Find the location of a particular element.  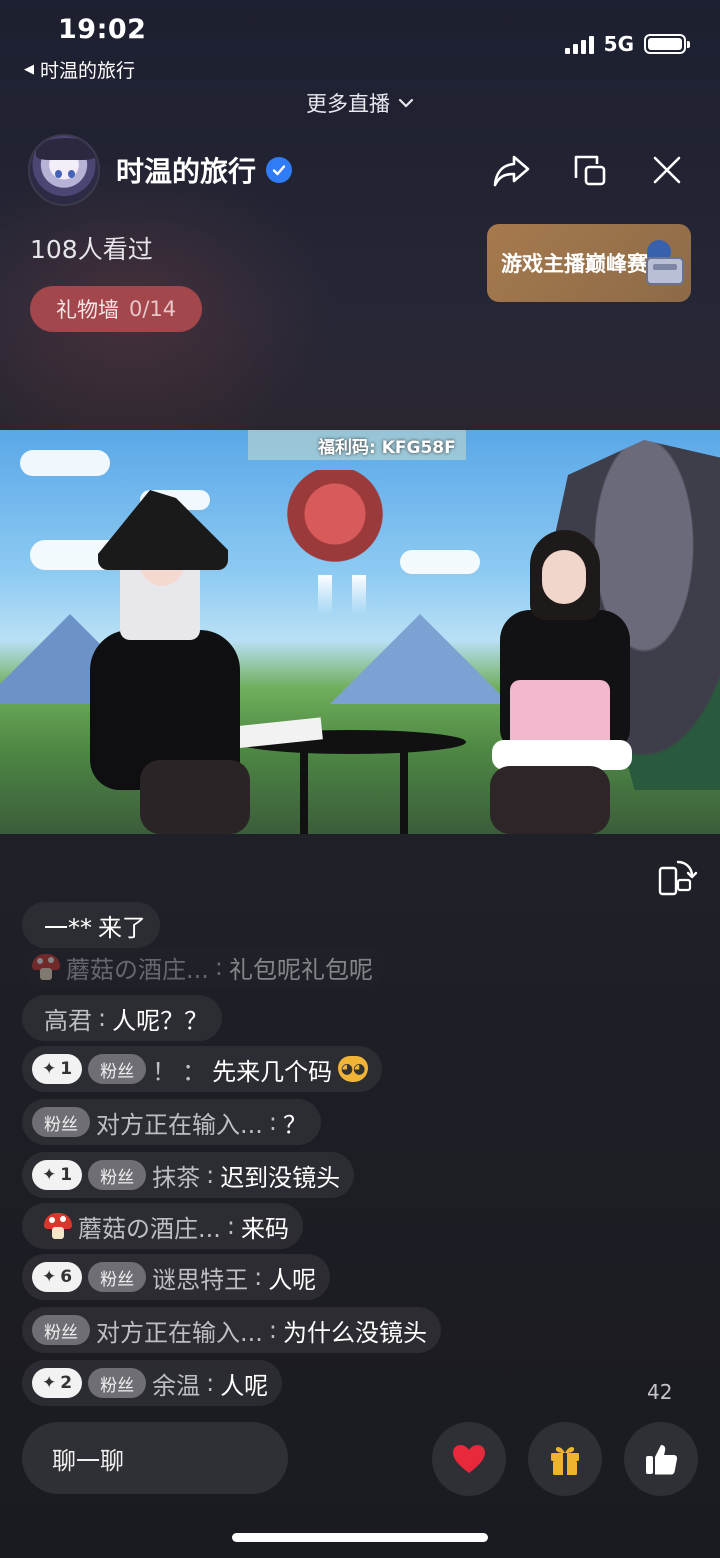

more-live-label: 更多直播 is located at coordinates (348, 104).